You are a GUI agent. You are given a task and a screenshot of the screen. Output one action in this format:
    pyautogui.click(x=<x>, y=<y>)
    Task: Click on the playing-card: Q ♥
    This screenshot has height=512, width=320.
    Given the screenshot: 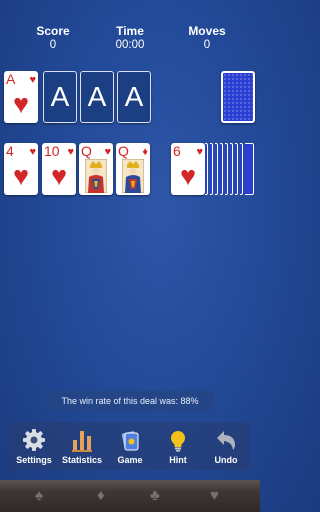 What is the action you would take?
    pyautogui.click(x=96, y=169)
    